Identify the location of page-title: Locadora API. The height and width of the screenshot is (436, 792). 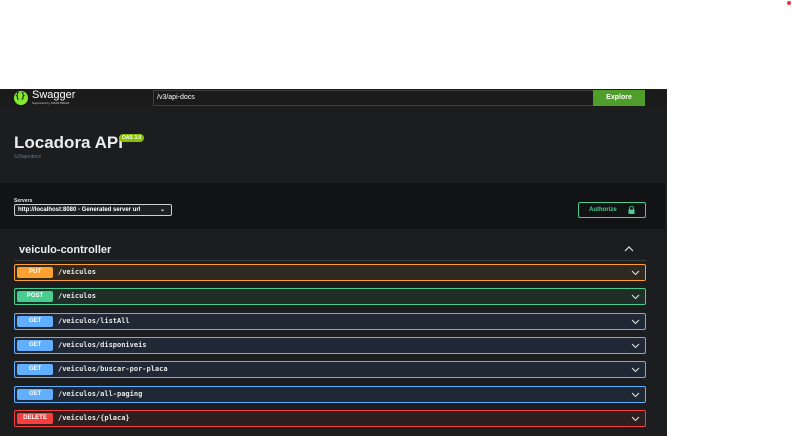
(68, 142).